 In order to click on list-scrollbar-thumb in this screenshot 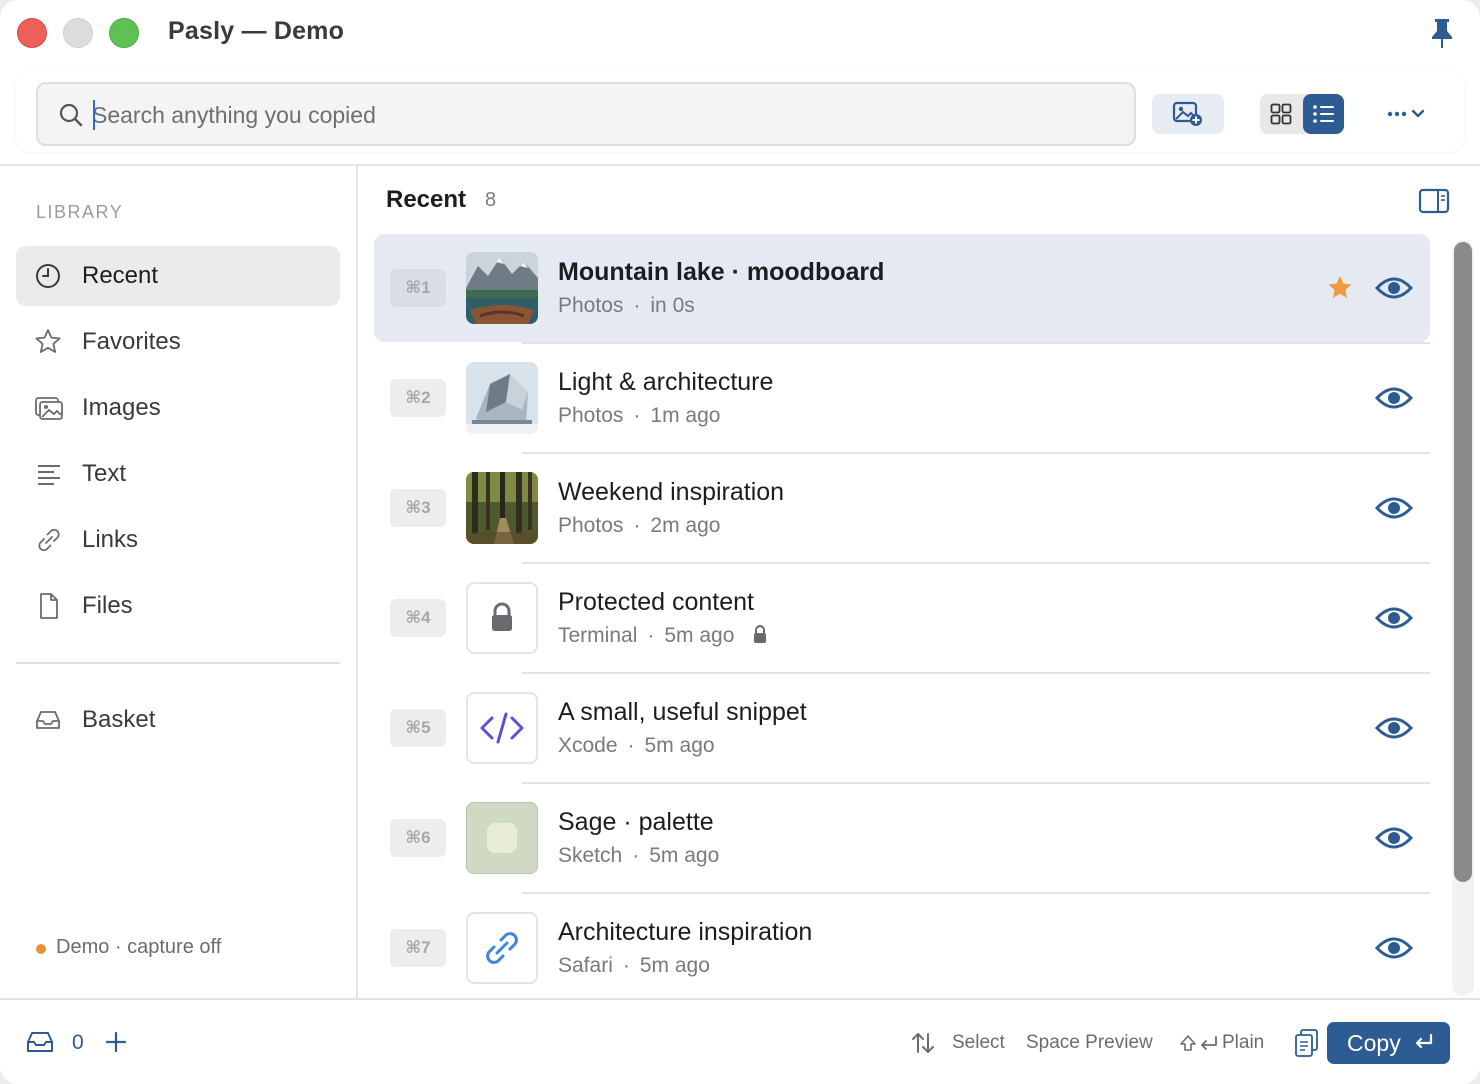, I will do `click(1463, 562)`.